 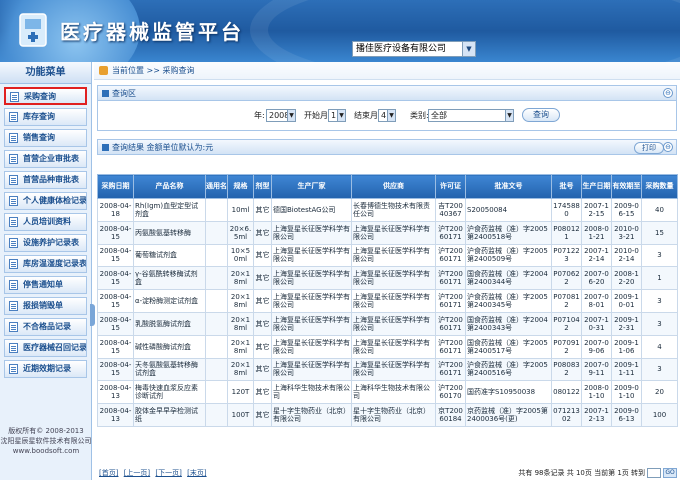 What do you see at coordinates (55, 347) in the screenshot?
I see `sidebar-item-label: 医疗器械召回记录` at bounding box center [55, 347].